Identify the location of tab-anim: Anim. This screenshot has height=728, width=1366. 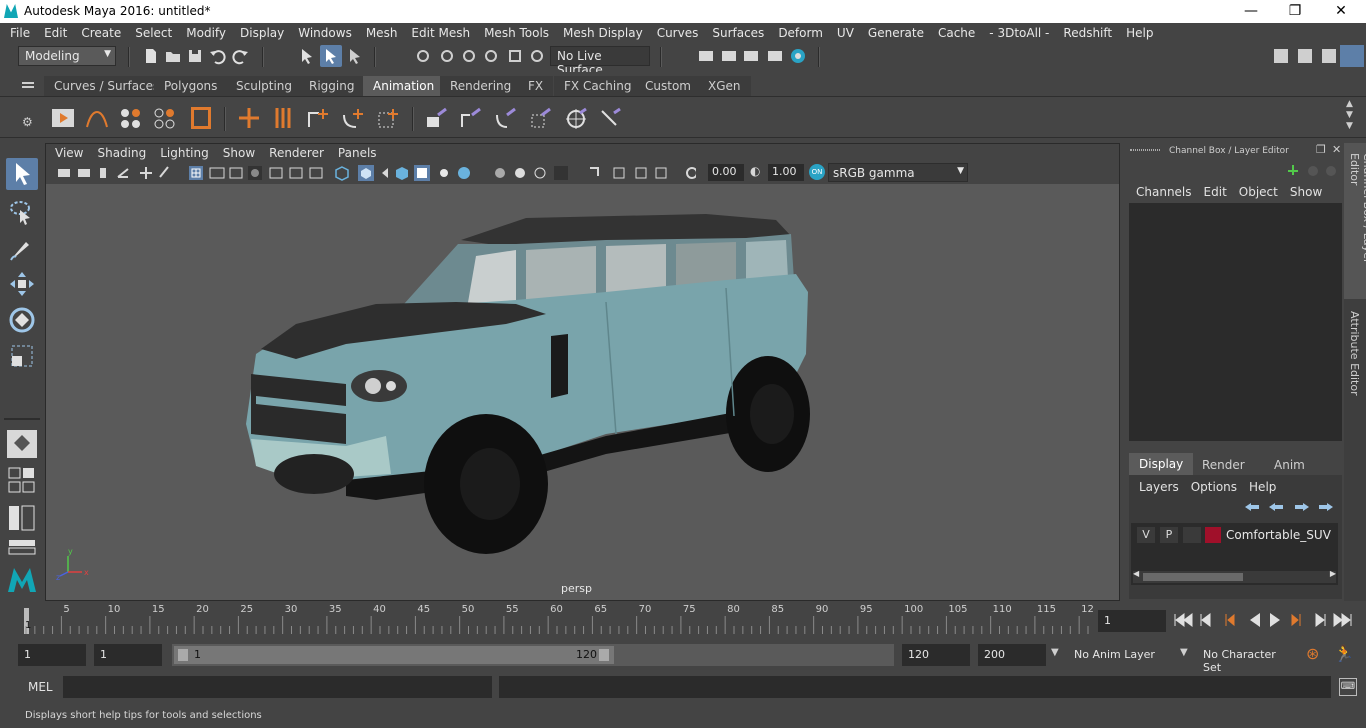
(1289, 465).